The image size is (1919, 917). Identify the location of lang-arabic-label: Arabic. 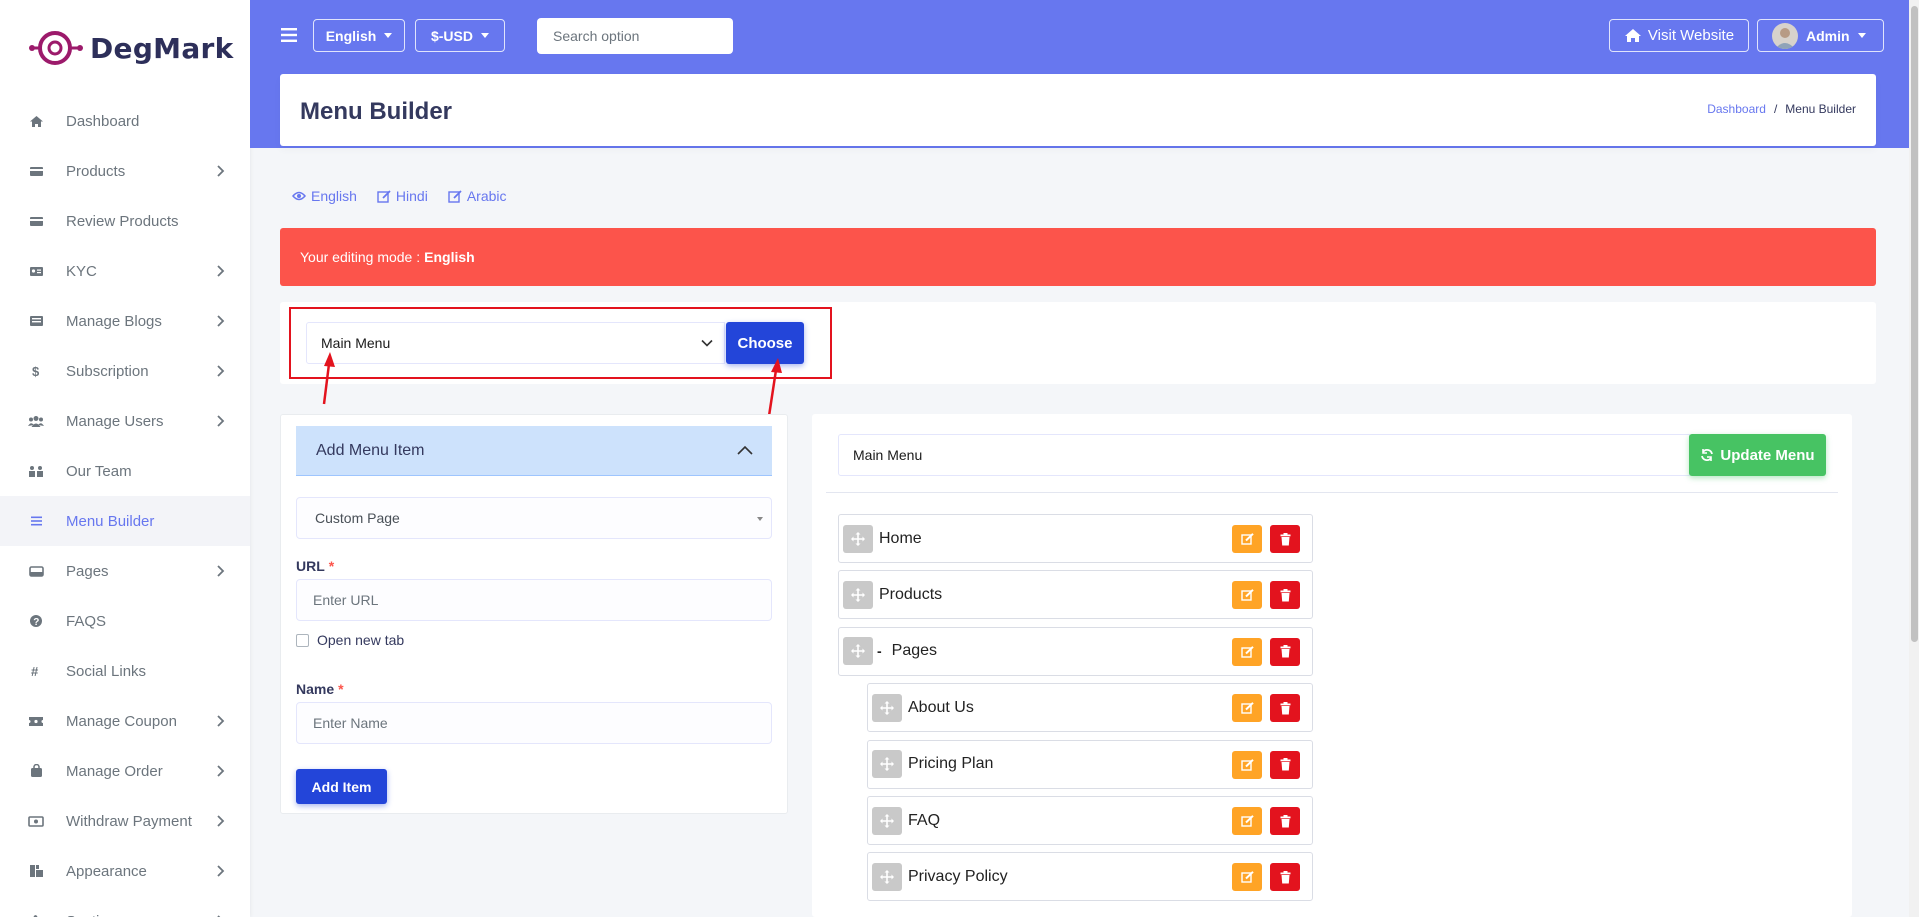
(486, 196).